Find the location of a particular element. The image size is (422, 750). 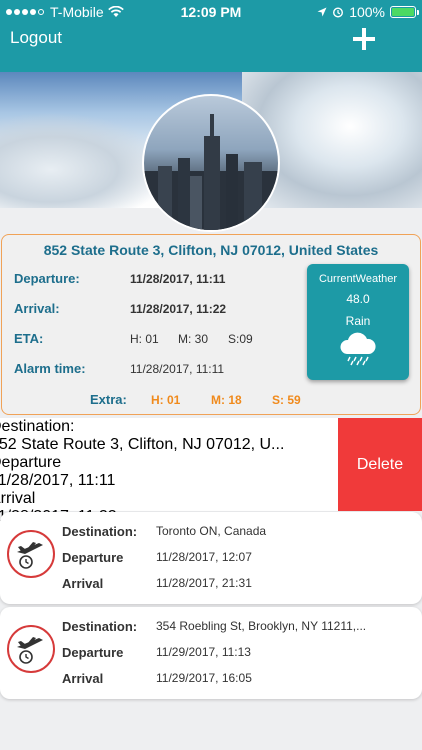

weather-temperature: 48.0 is located at coordinates (358, 299).